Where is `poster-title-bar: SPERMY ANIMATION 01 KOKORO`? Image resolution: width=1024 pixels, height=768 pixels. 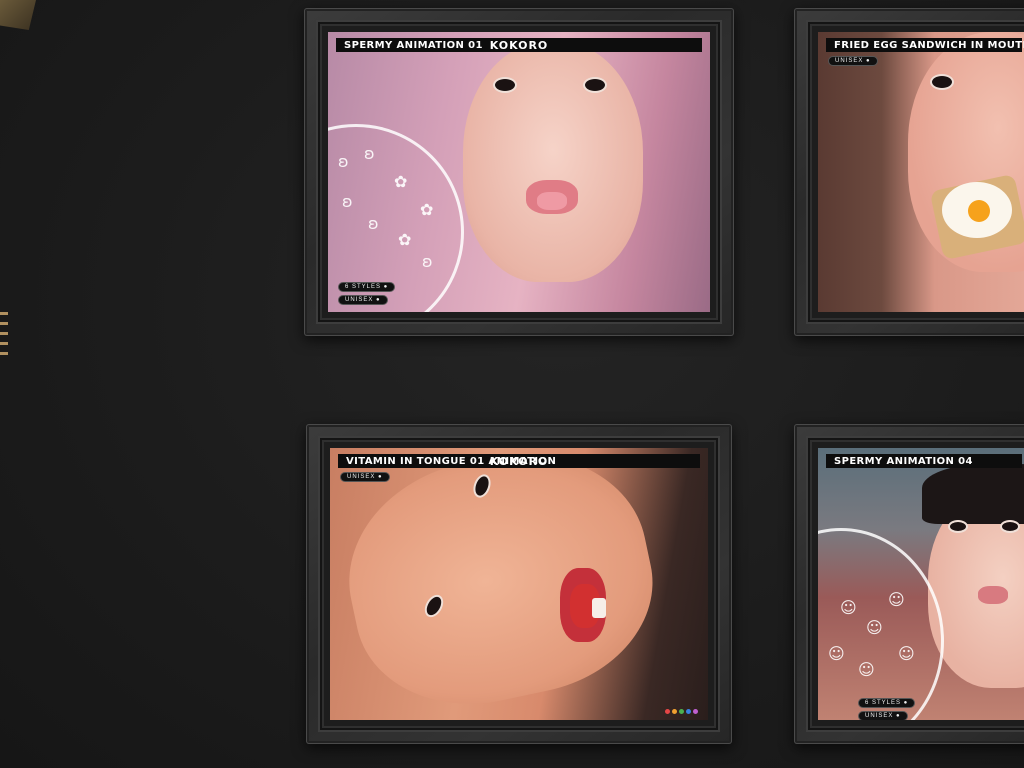
poster-title-bar: SPERMY ANIMATION 01 KOKORO is located at coordinates (519, 45).